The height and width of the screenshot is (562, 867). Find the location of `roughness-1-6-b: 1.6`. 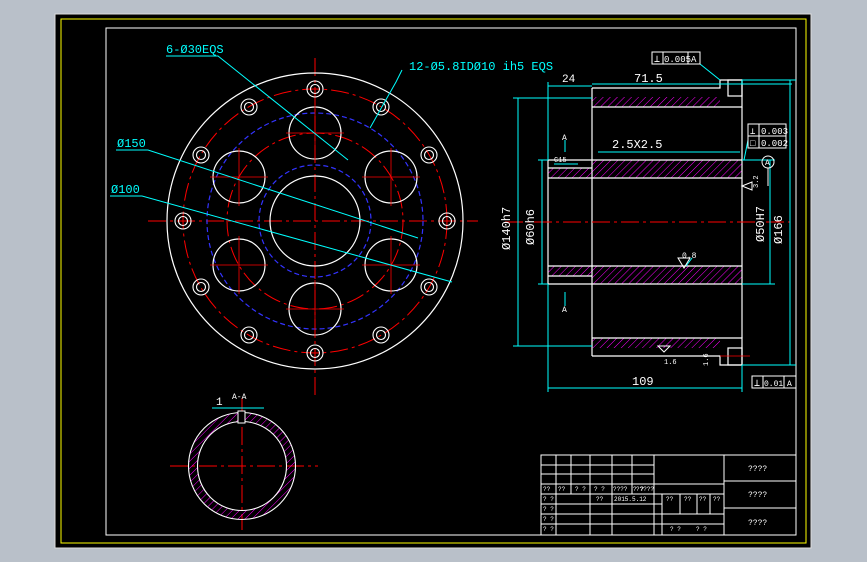

roughness-1-6-b: 1.6 is located at coordinates (707, 359).